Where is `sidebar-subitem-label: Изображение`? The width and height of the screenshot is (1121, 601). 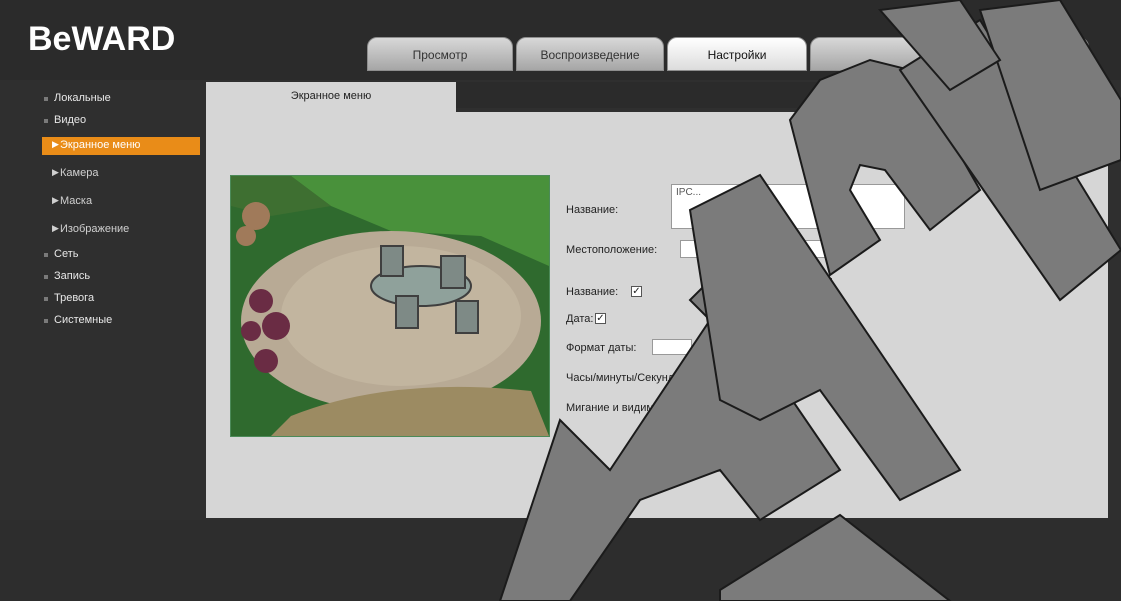 sidebar-subitem-label: Изображение is located at coordinates (95, 229).